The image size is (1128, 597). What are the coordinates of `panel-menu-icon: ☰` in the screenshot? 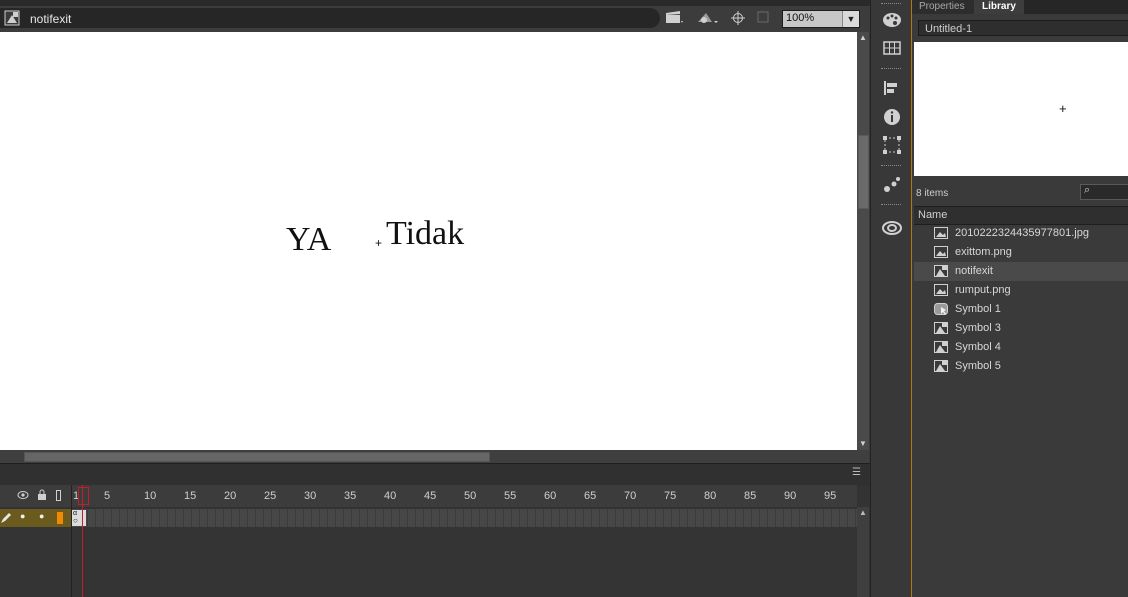 It's located at (857, 473).